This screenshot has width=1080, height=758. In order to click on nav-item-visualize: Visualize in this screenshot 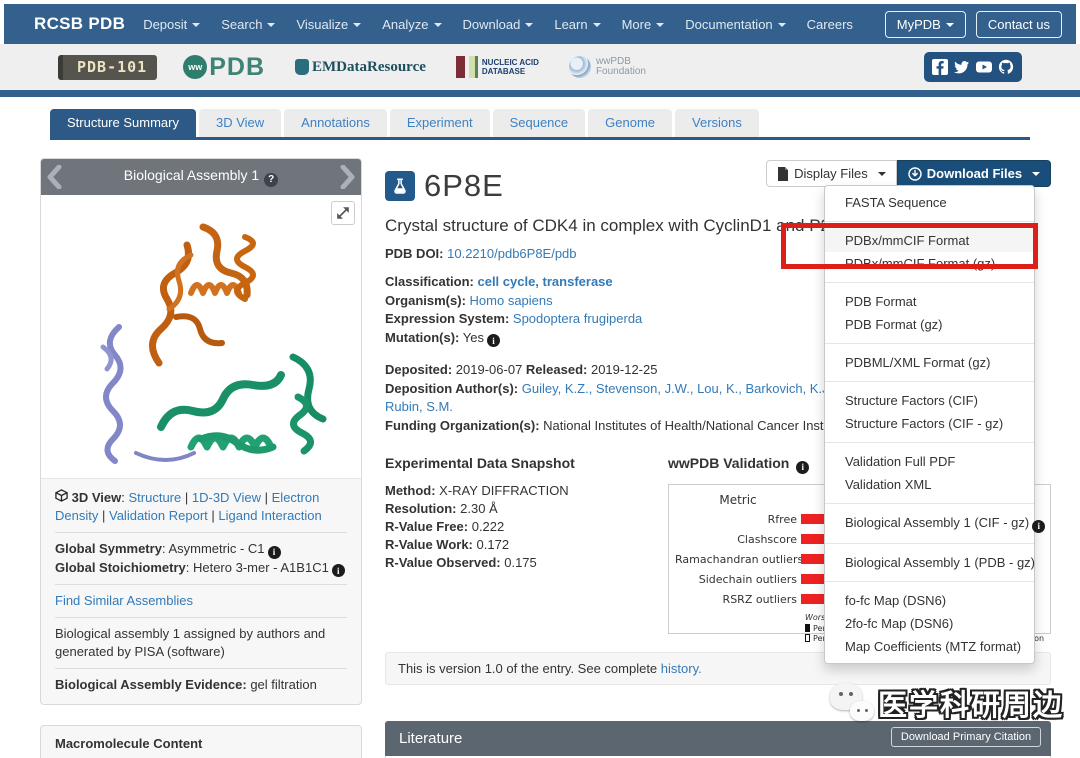, I will do `click(329, 24)`.